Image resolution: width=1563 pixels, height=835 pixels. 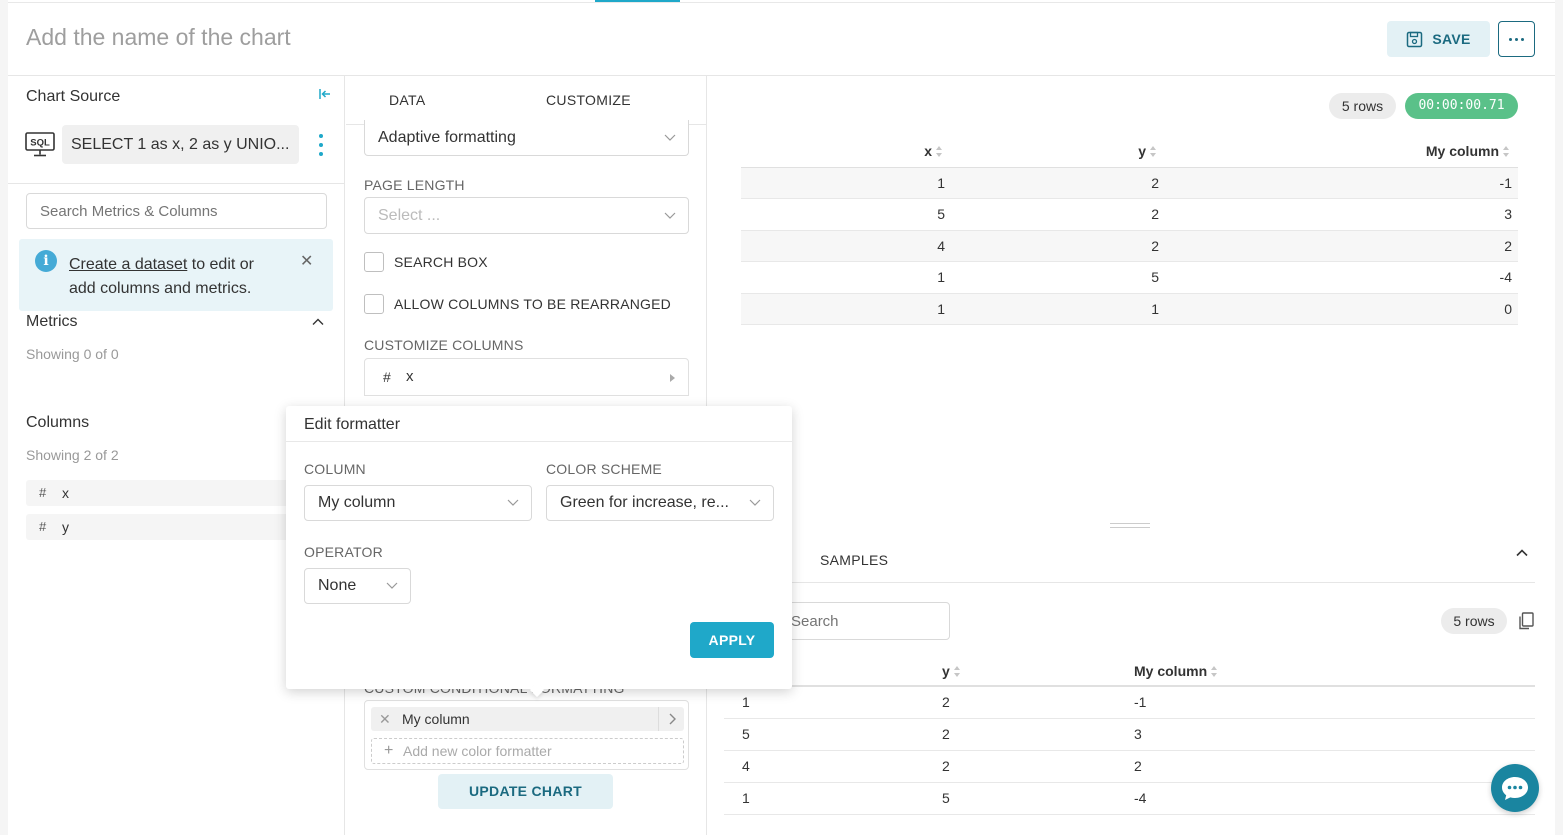 I want to click on chat-button, so click(x=1515, y=788).